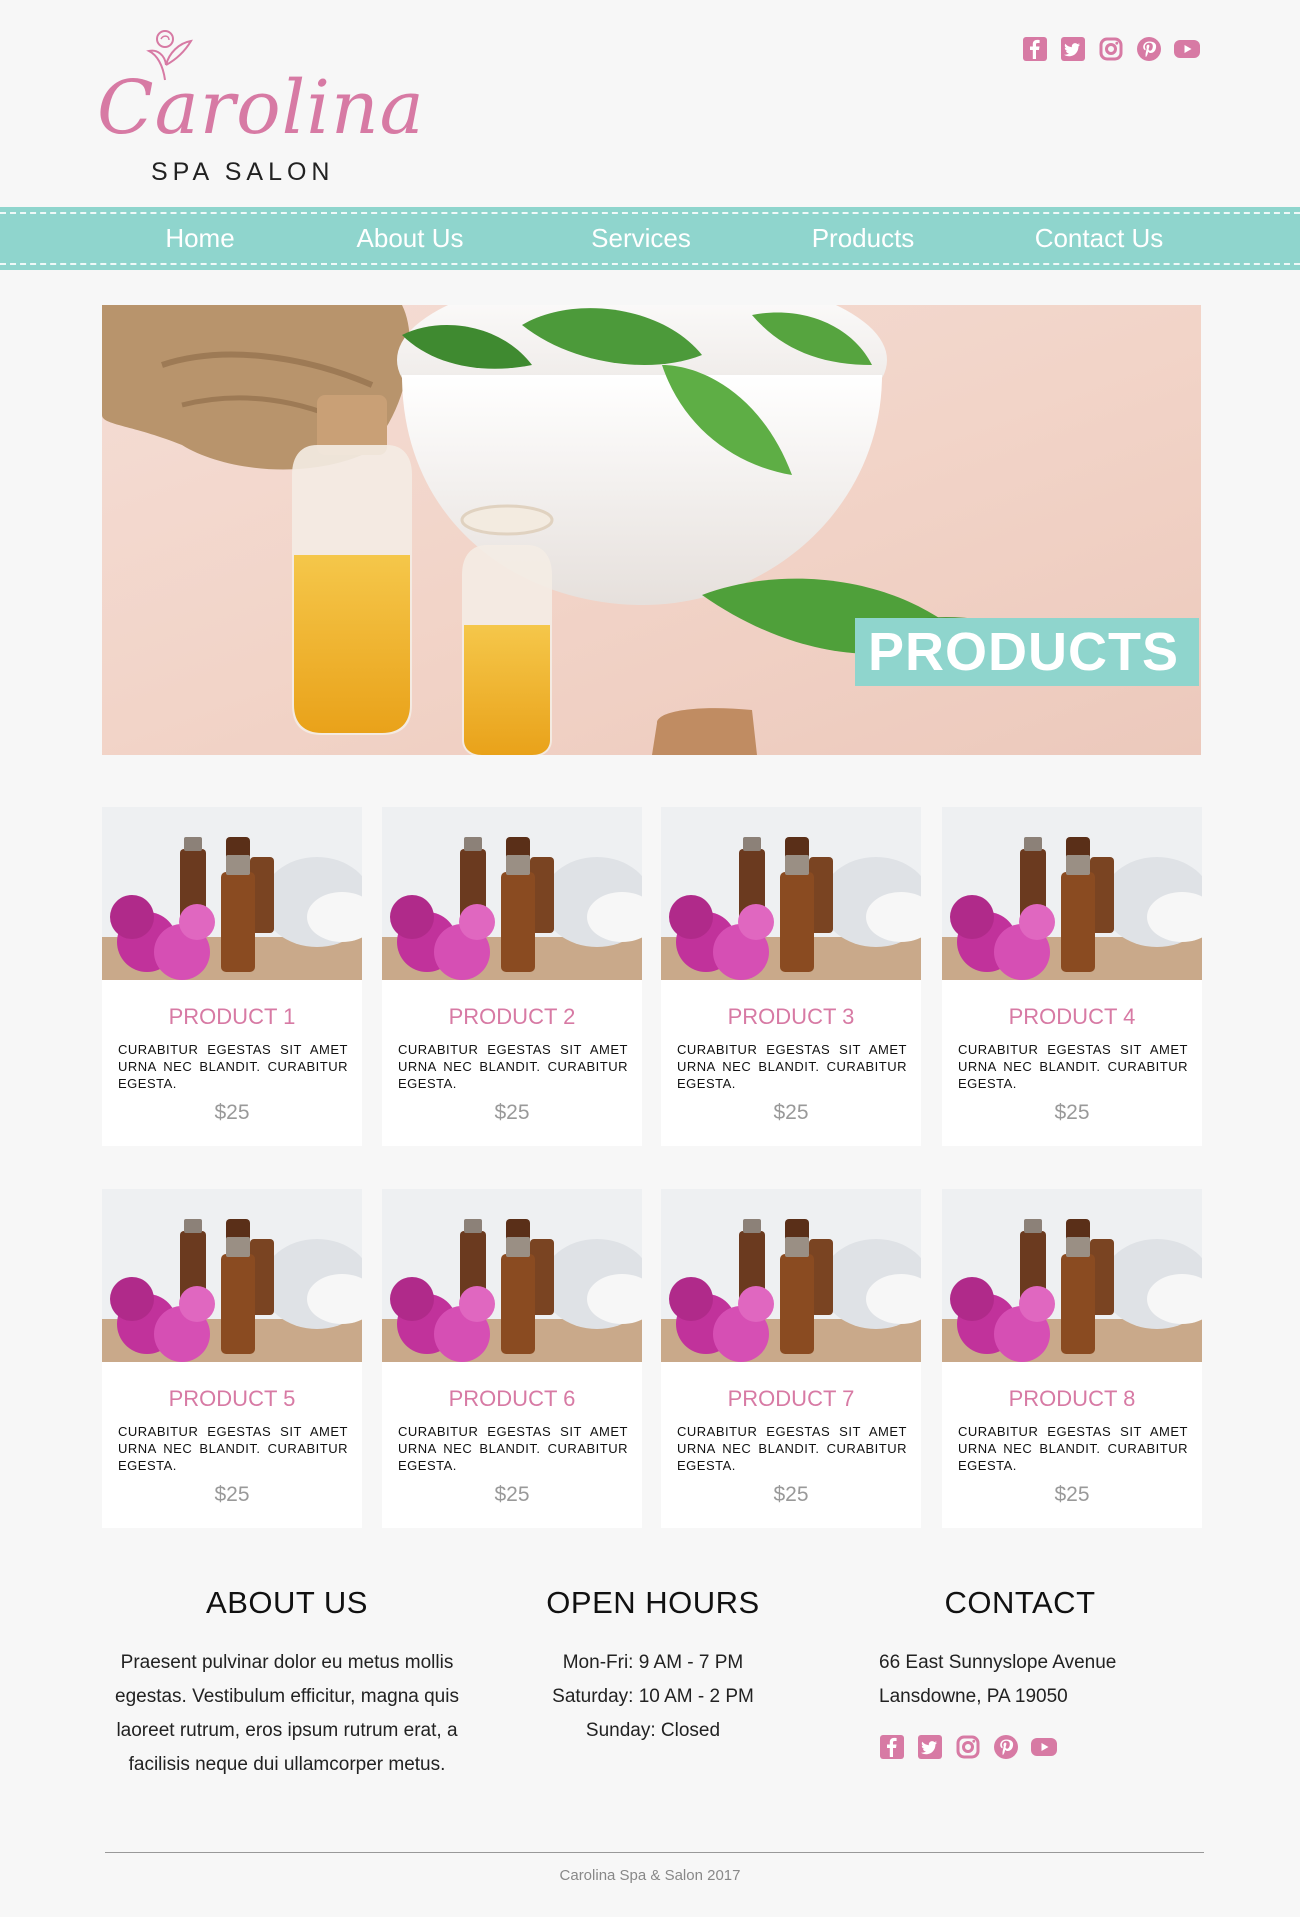 This screenshot has width=1300, height=1917. I want to click on product-name: PRODUCT 4, so click(1072, 1016).